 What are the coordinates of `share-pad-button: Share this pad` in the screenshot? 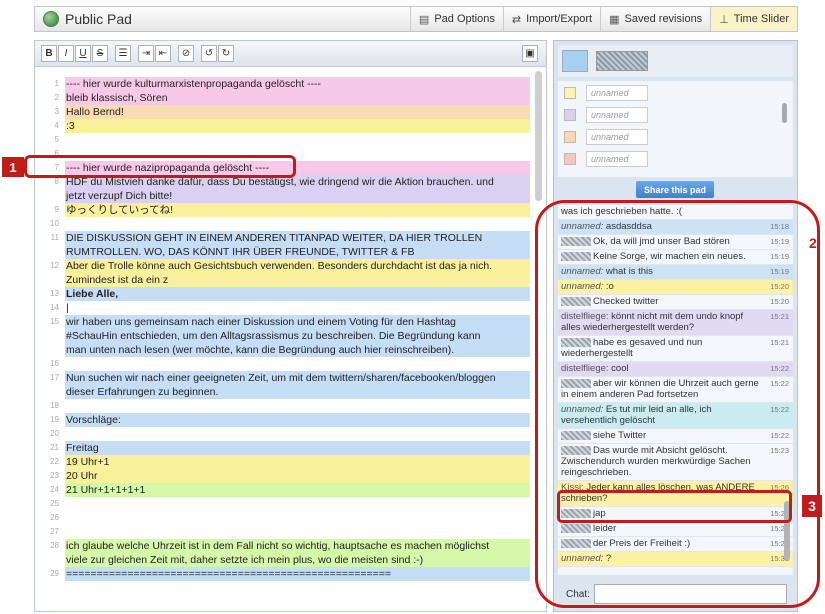 It's located at (675, 189).